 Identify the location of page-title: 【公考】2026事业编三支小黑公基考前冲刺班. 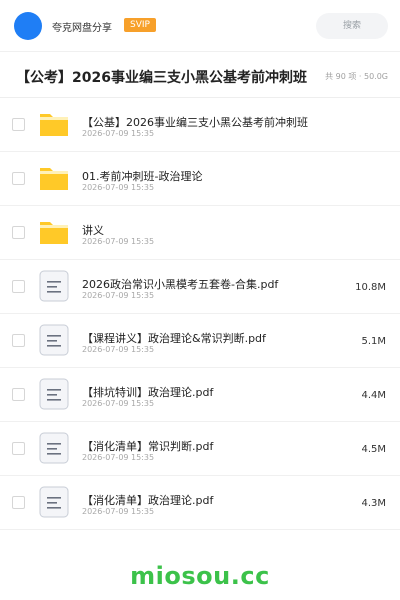
(161, 78).